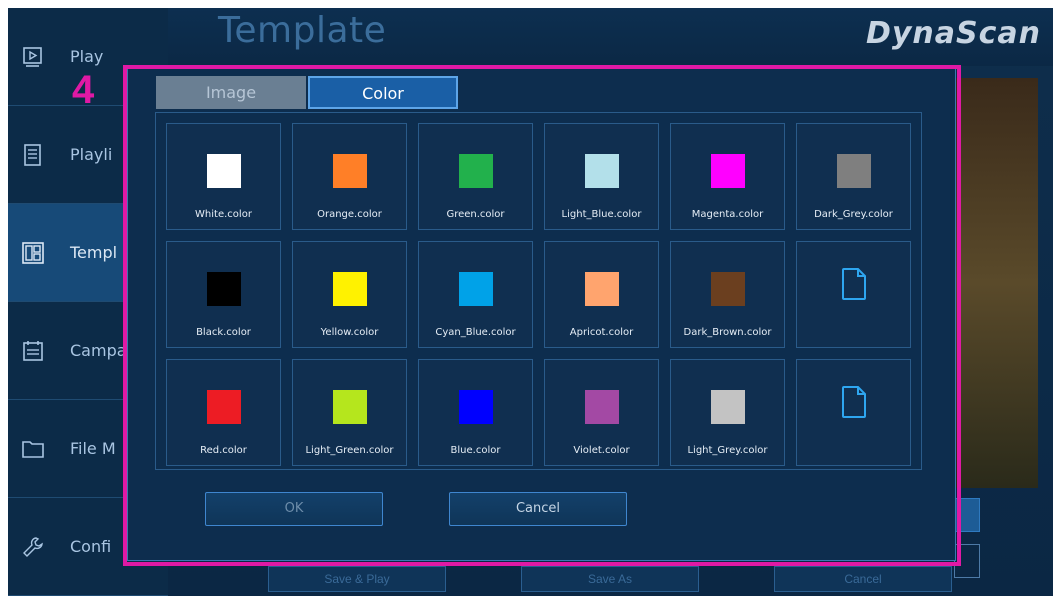  I want to click on playlist-icon, so click(33, 154).